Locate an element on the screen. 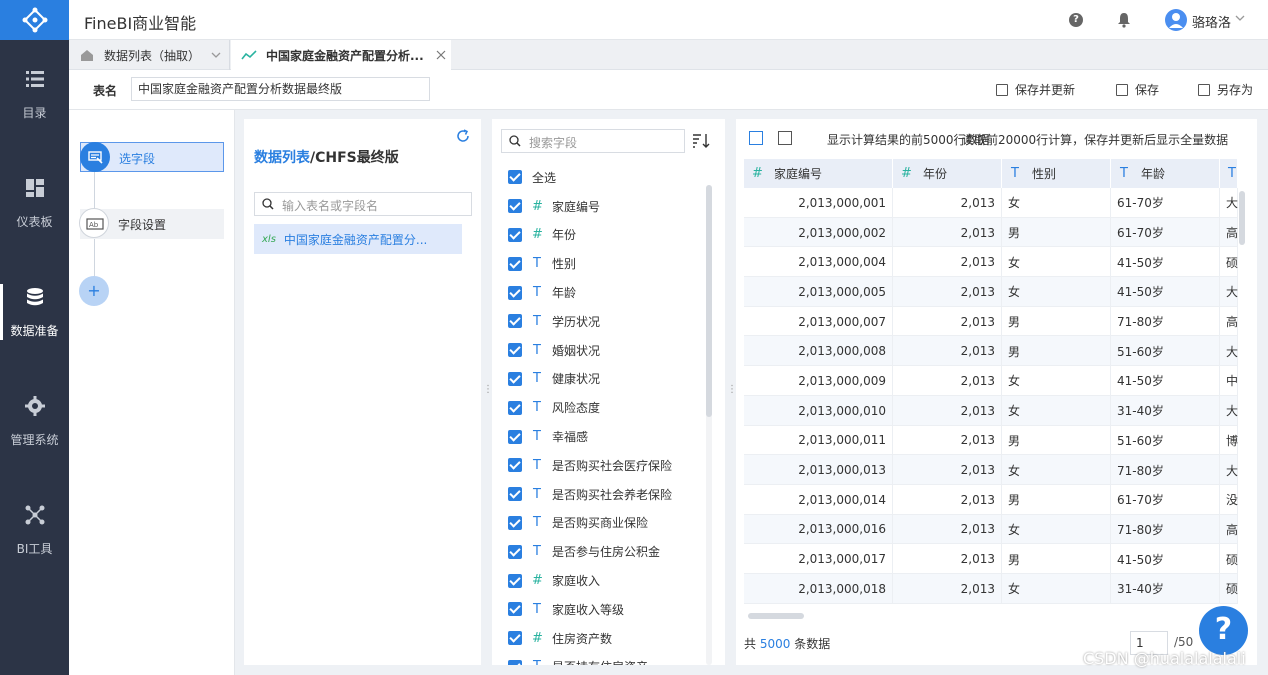 Image resolution: width=1268 pixels, height=675 pixels. table-view-icon is located at coordinates (756, 138).